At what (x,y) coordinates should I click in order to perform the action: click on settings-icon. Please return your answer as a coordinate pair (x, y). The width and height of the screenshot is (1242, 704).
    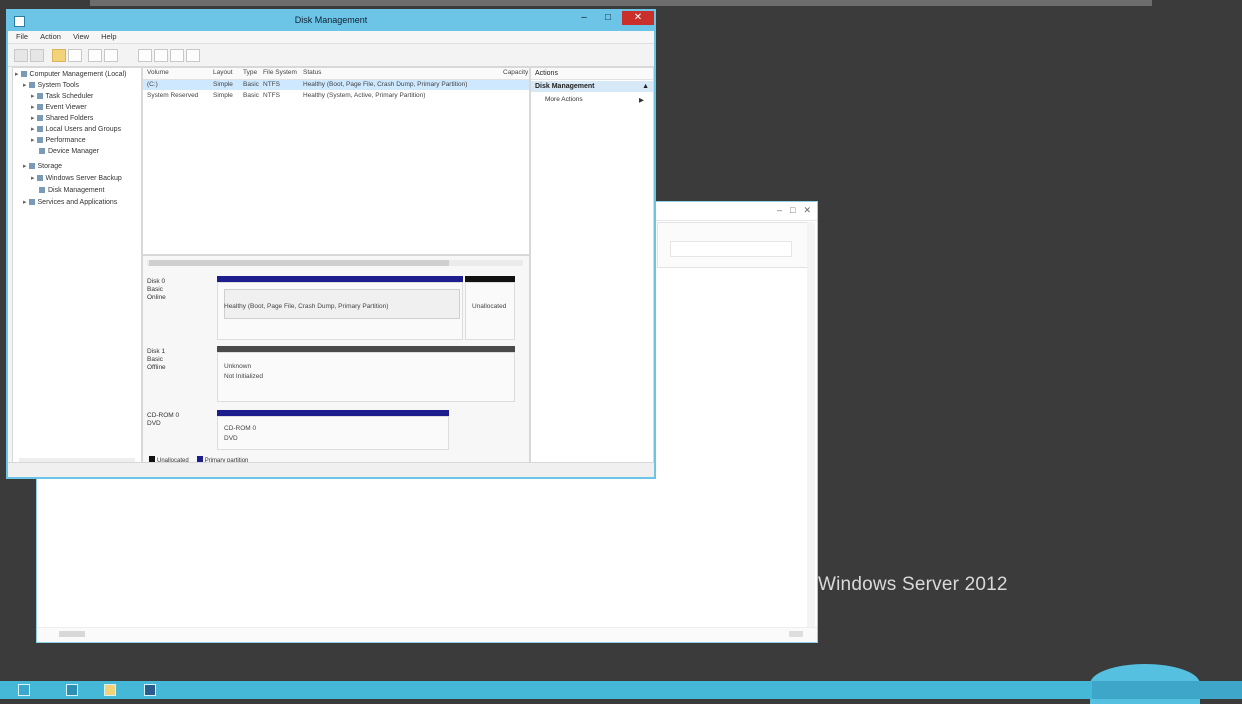
    Looking at the image, I should click on (177, 55).